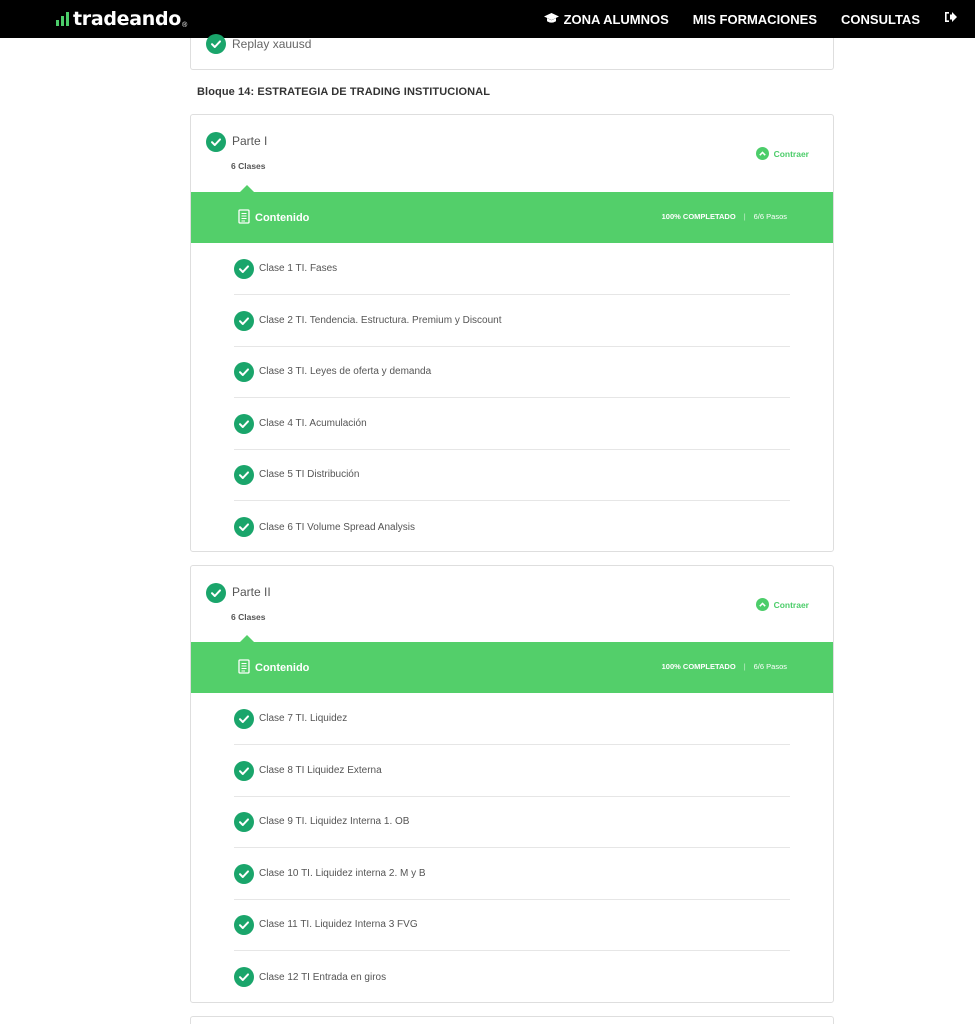  I want to click on part-header: Parte I, so click(236, 142).